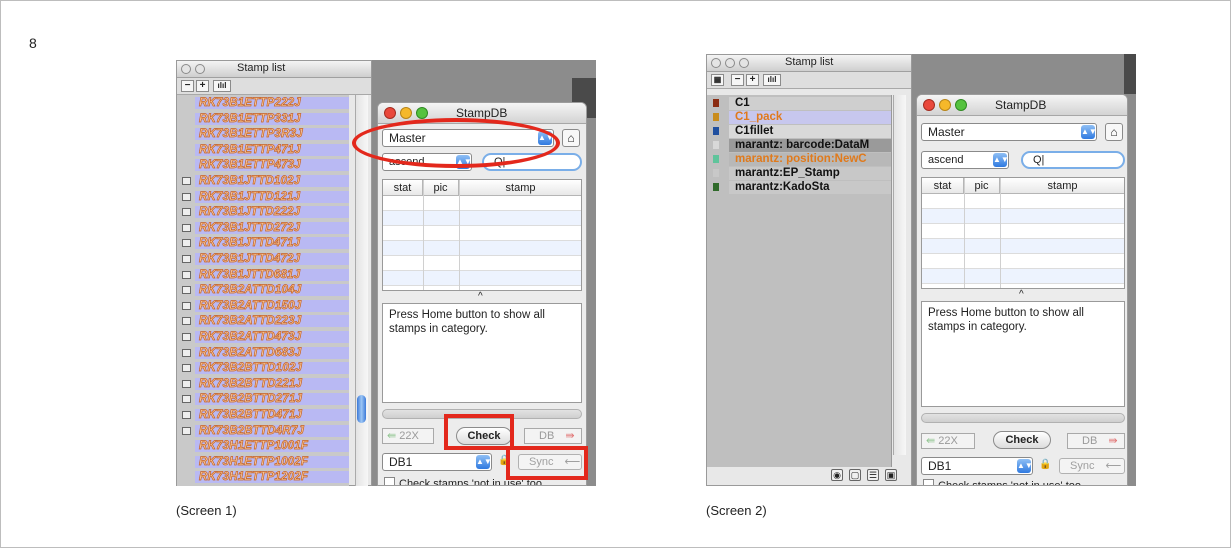  I want to click on check-unused-option: Check stamps 'not in use' too, so click(1002, 482).